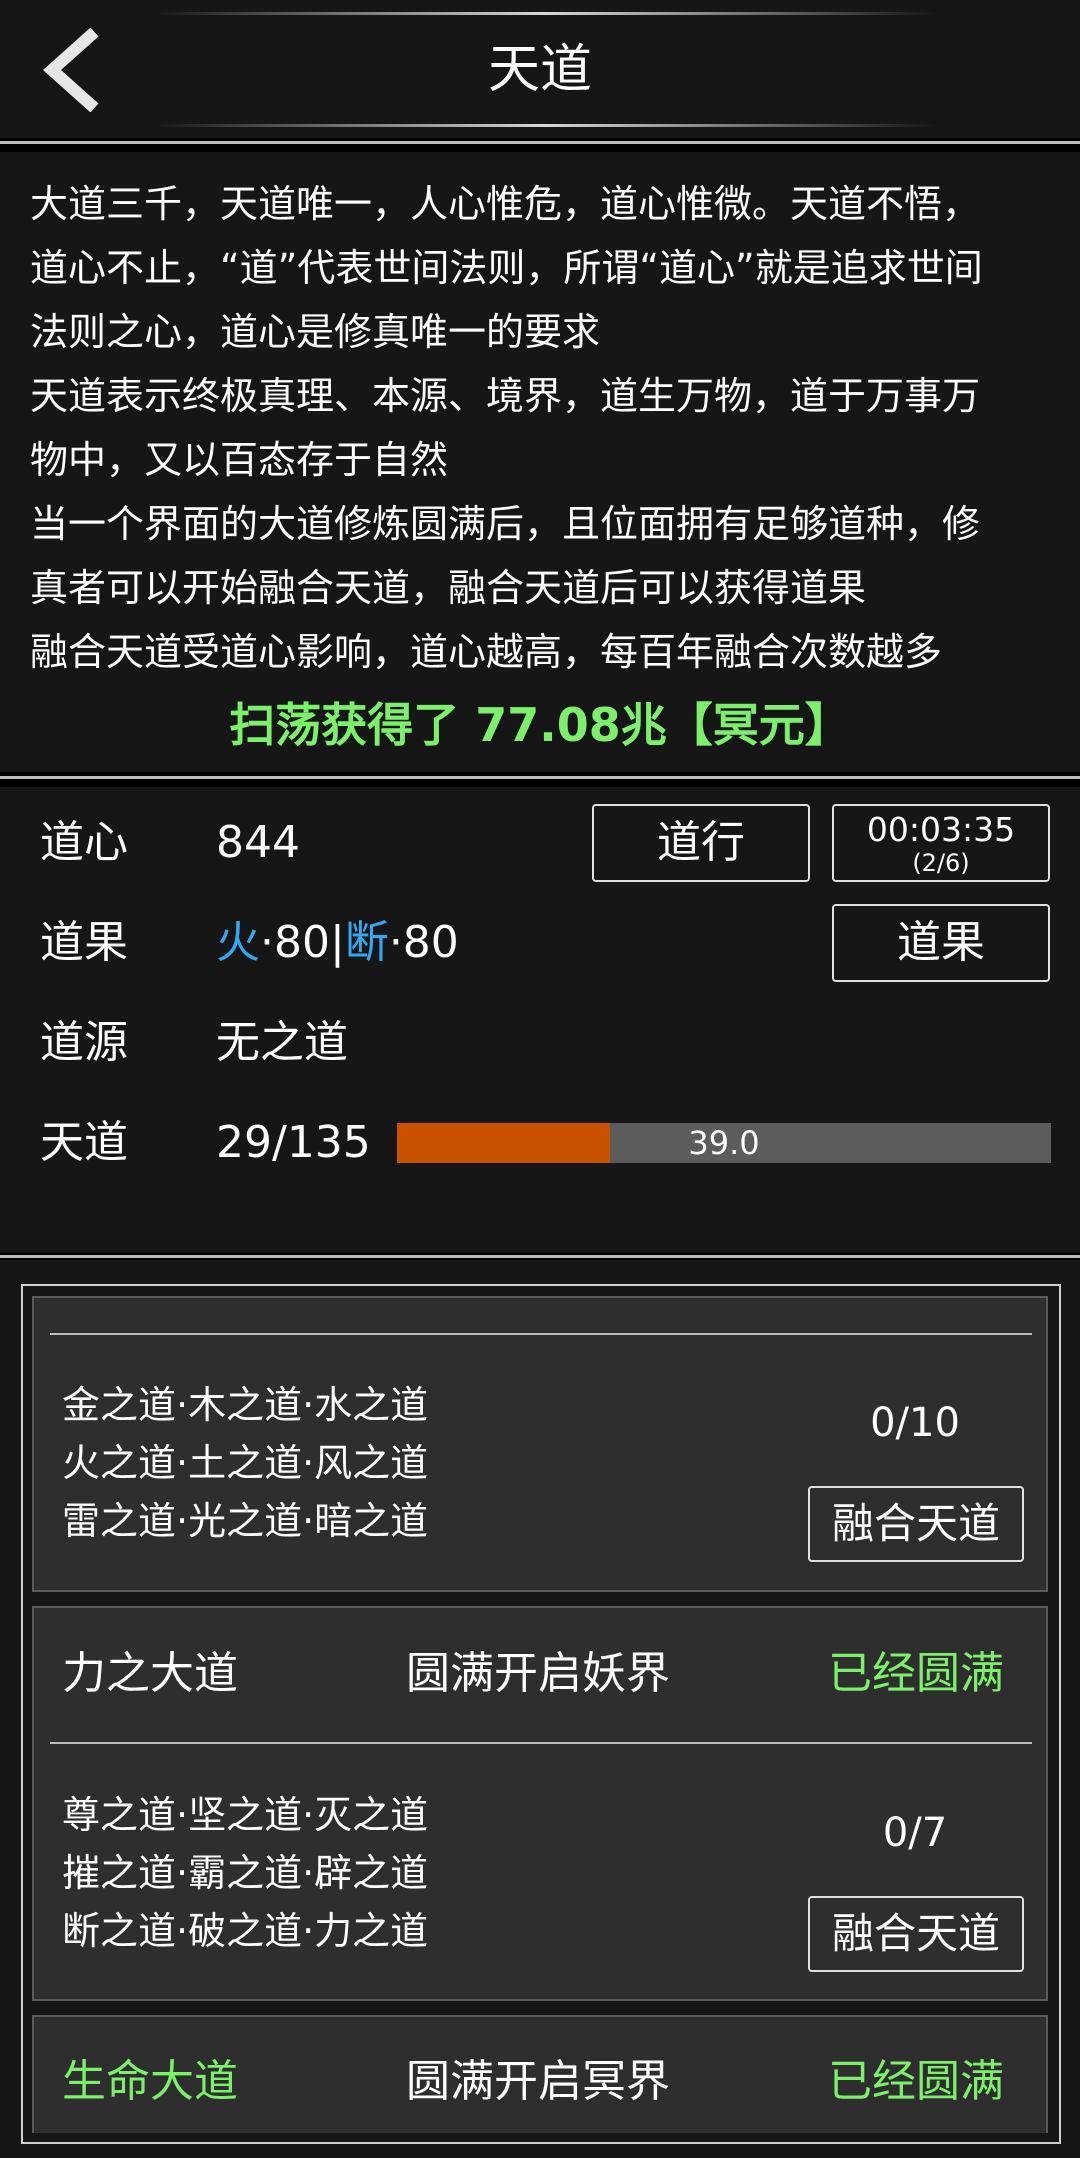 The height and width of the screenshot is (2158, 1080). What do you see at coordinates (245, 1931) in the screenshot?
I see `path-line: 断之道·破之道·力之道` at bounding box center [245, 1931].